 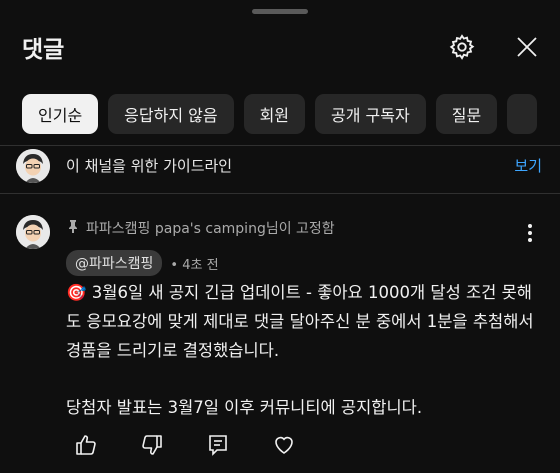 What do you see at coordinates (60, 114) in the screenshot?
I see `chip-popular: 인기순` at bounding box center [60, 114].